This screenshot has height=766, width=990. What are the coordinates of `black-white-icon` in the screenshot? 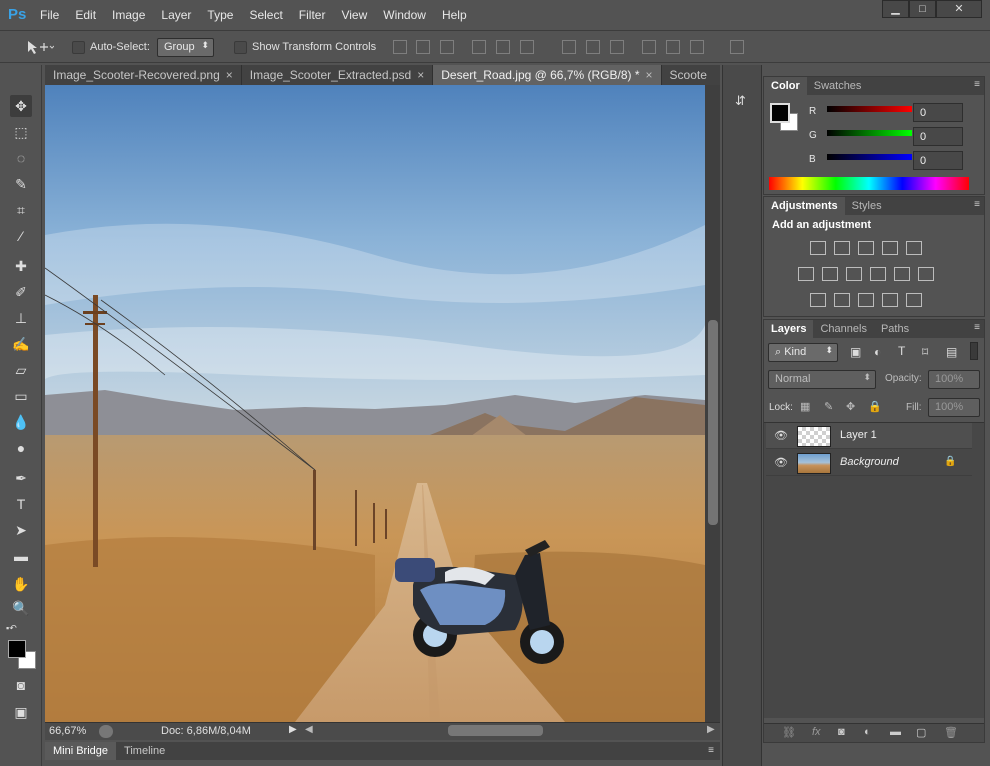 It's located at (854, 274).